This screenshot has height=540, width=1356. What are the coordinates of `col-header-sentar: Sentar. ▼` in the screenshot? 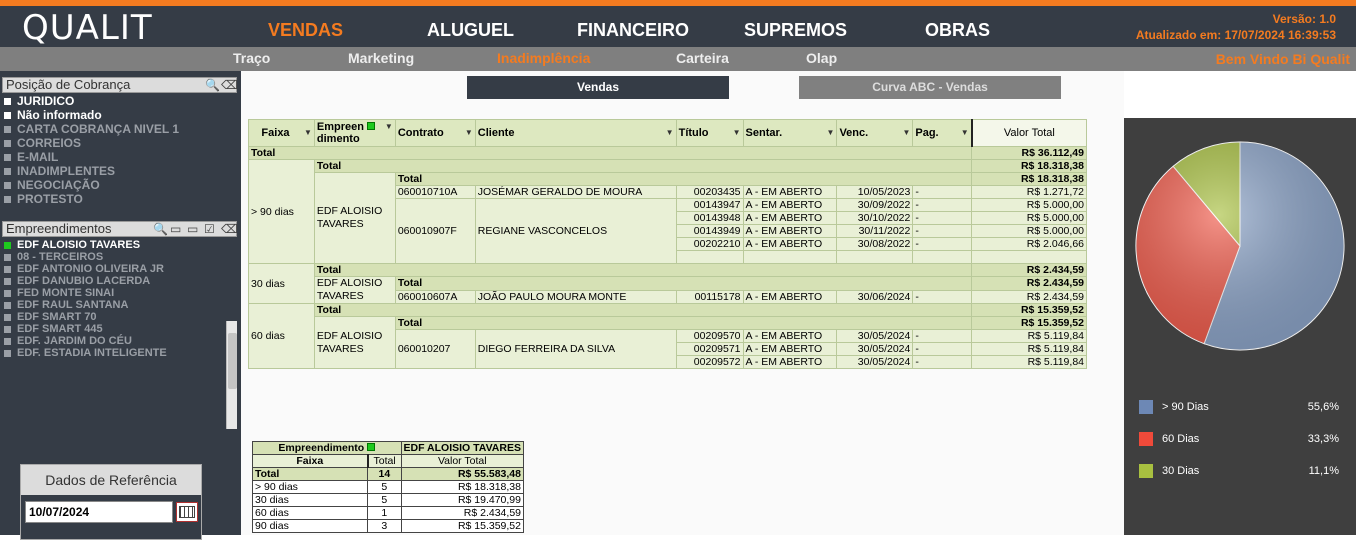 It's located at (790, 133).